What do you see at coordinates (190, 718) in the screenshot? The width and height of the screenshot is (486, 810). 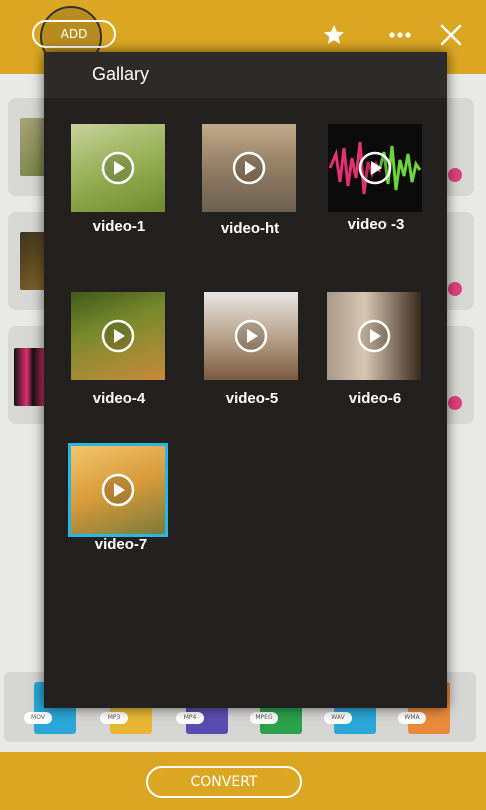 I see `format-label: MP4` at bounding box center [190, 718].